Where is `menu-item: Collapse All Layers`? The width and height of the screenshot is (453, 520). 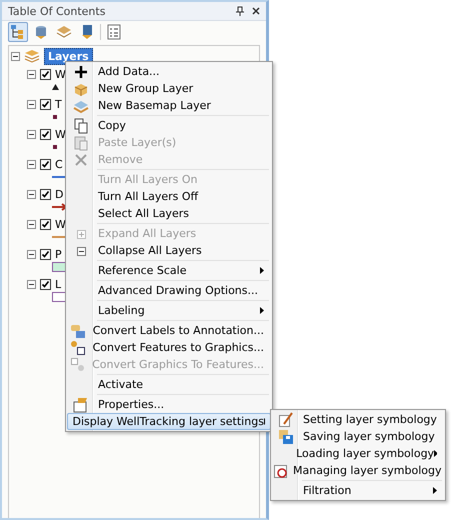
menu-item: Collapse All Layers is located at coordinates (169, 250).